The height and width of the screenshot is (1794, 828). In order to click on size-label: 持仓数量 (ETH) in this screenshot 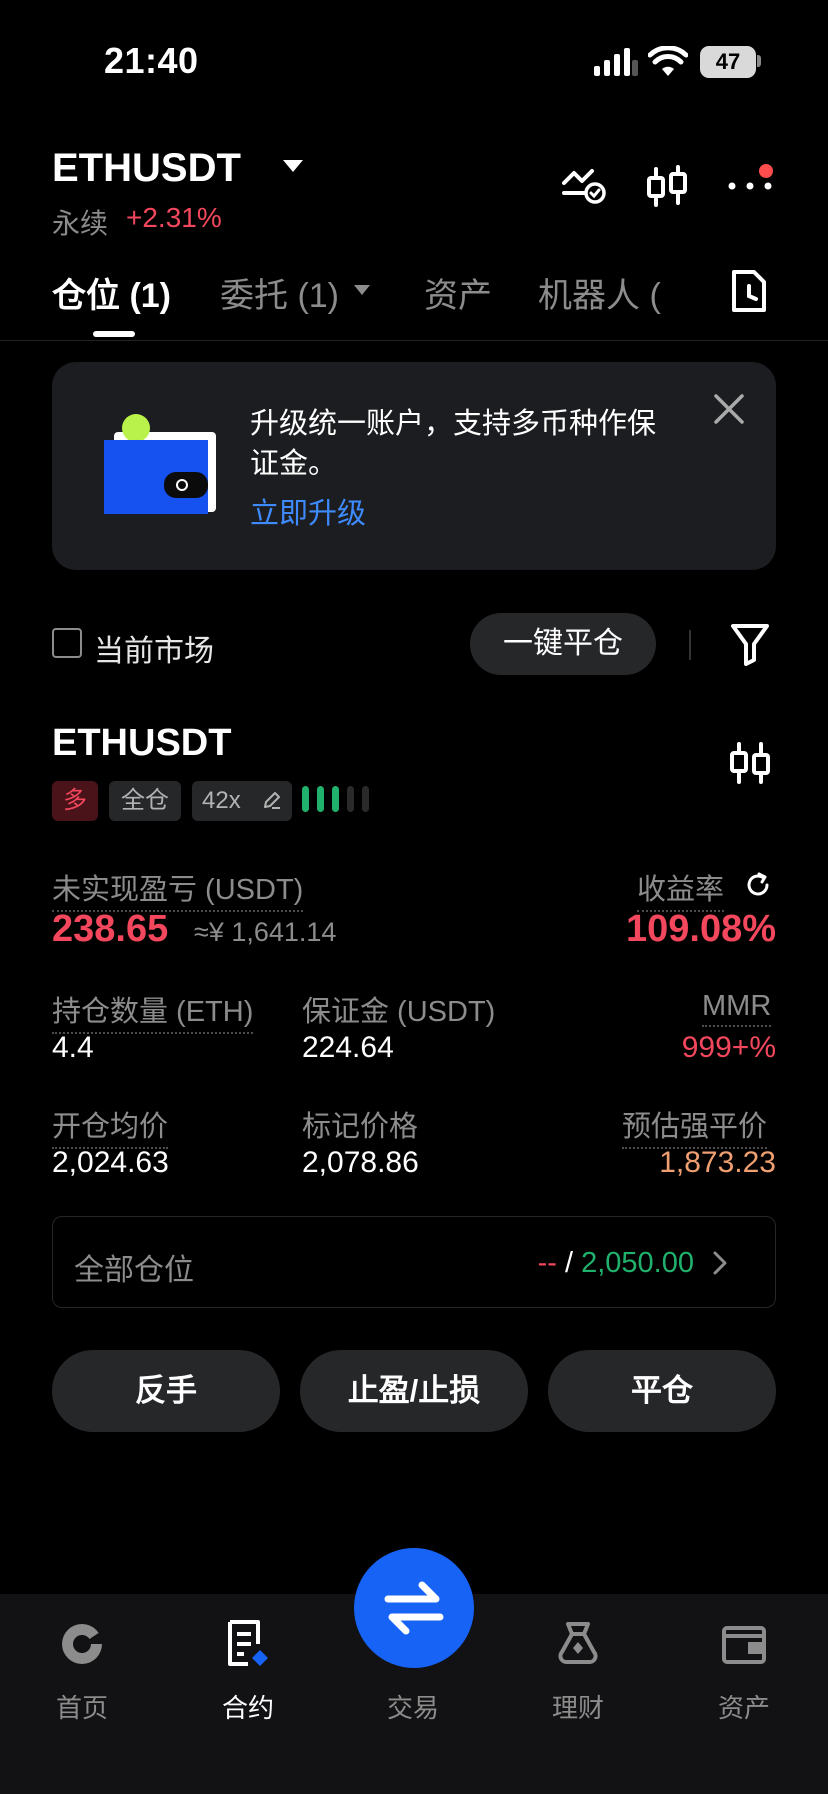, I will do `click(153, 1011)`.